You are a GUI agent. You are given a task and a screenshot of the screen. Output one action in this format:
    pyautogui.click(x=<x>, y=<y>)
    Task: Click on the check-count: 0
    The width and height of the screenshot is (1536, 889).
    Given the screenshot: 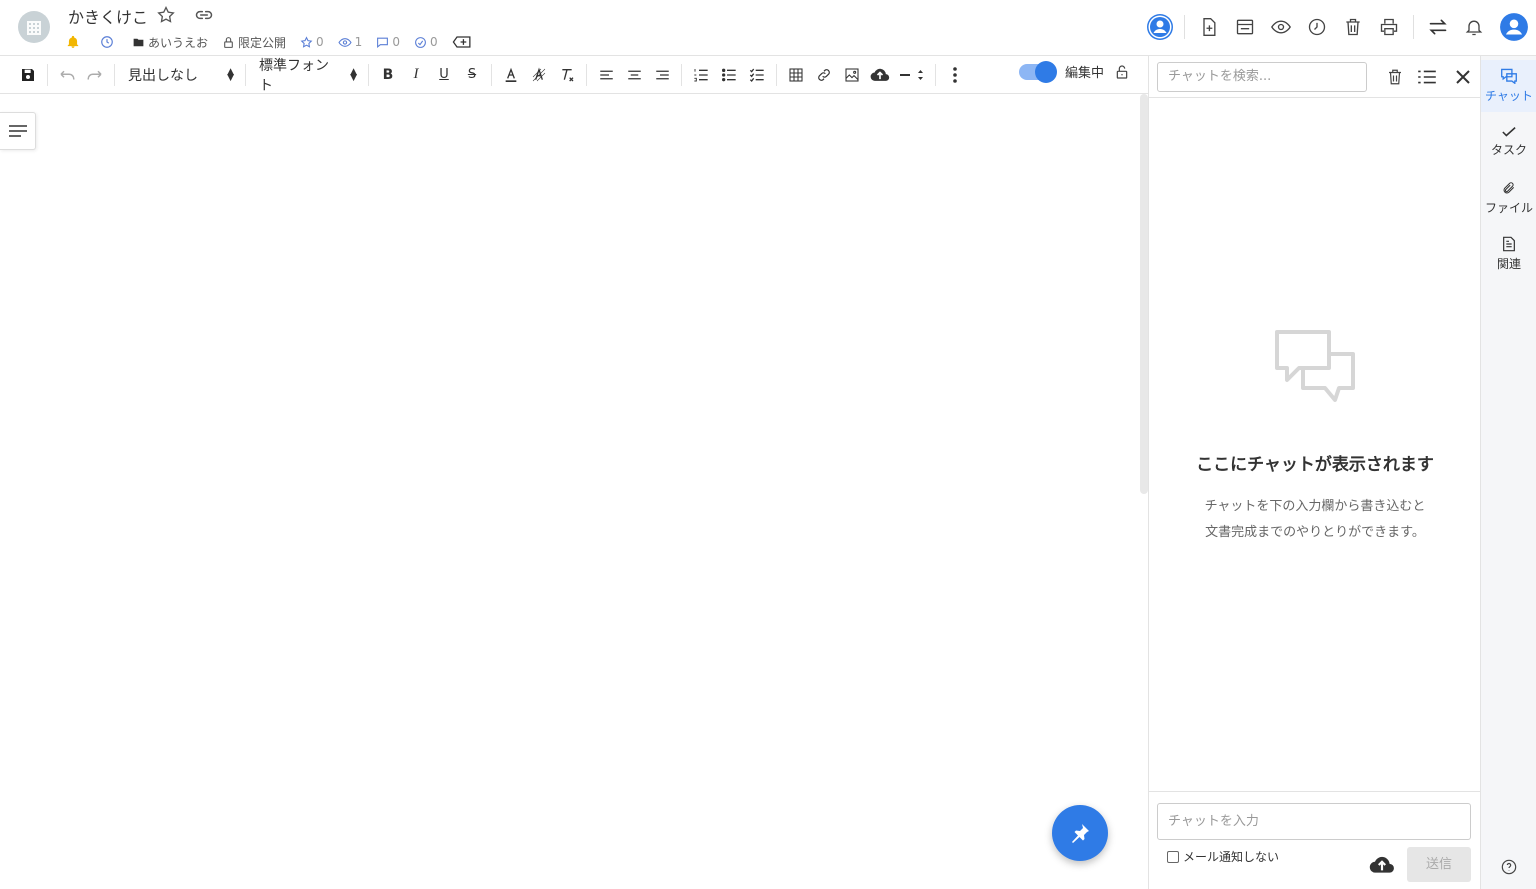 What is the action you would take?
    pyautogui.click(x=426, y=42)
    